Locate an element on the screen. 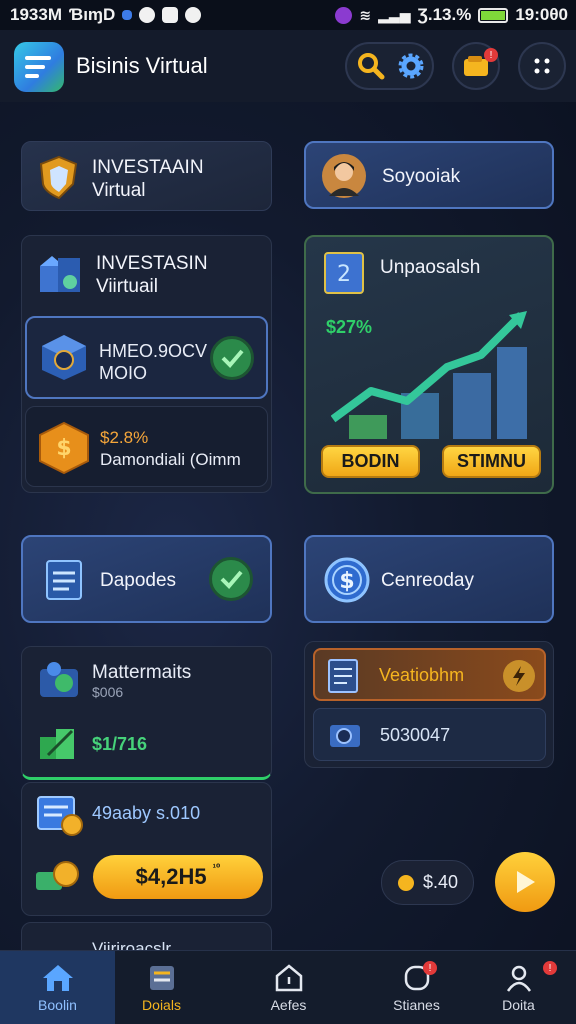  search-settings-pill is located at coordinates (389, 66).